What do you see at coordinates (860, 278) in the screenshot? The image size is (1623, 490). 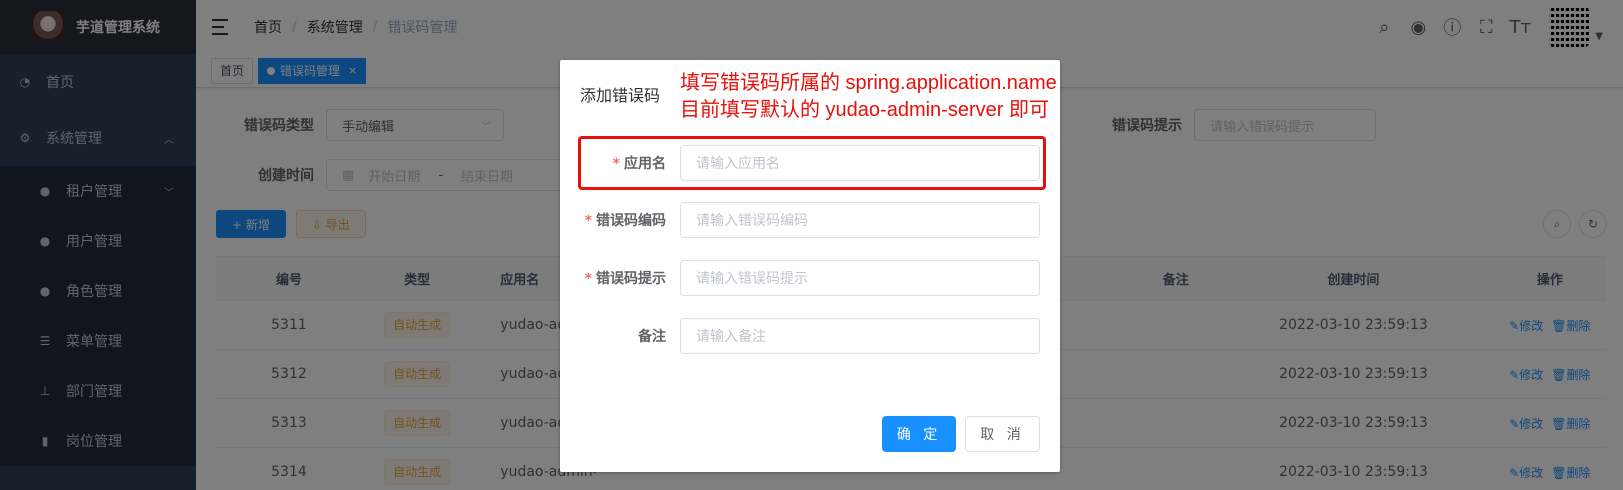 I see `message-input: 请输入错误码提示` at bounding box center [860, 278].